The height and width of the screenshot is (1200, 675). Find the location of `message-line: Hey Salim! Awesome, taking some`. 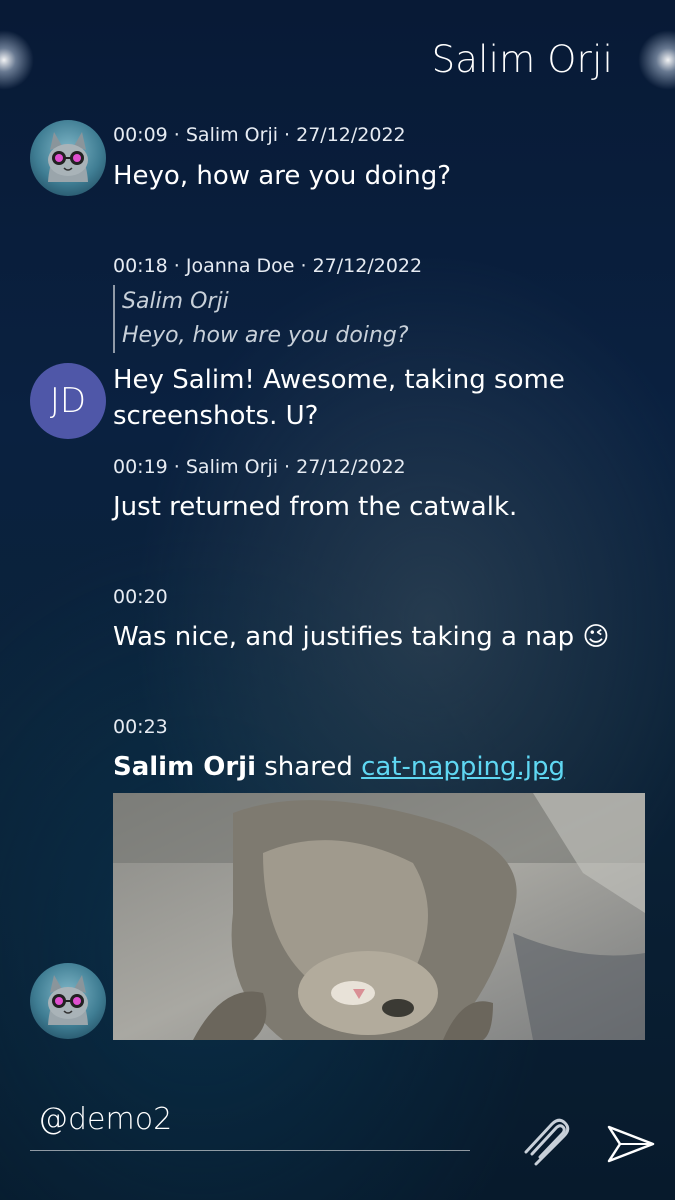

message-line: Hey Salim! Awesome, taking some is located at coordinates (339, 380).